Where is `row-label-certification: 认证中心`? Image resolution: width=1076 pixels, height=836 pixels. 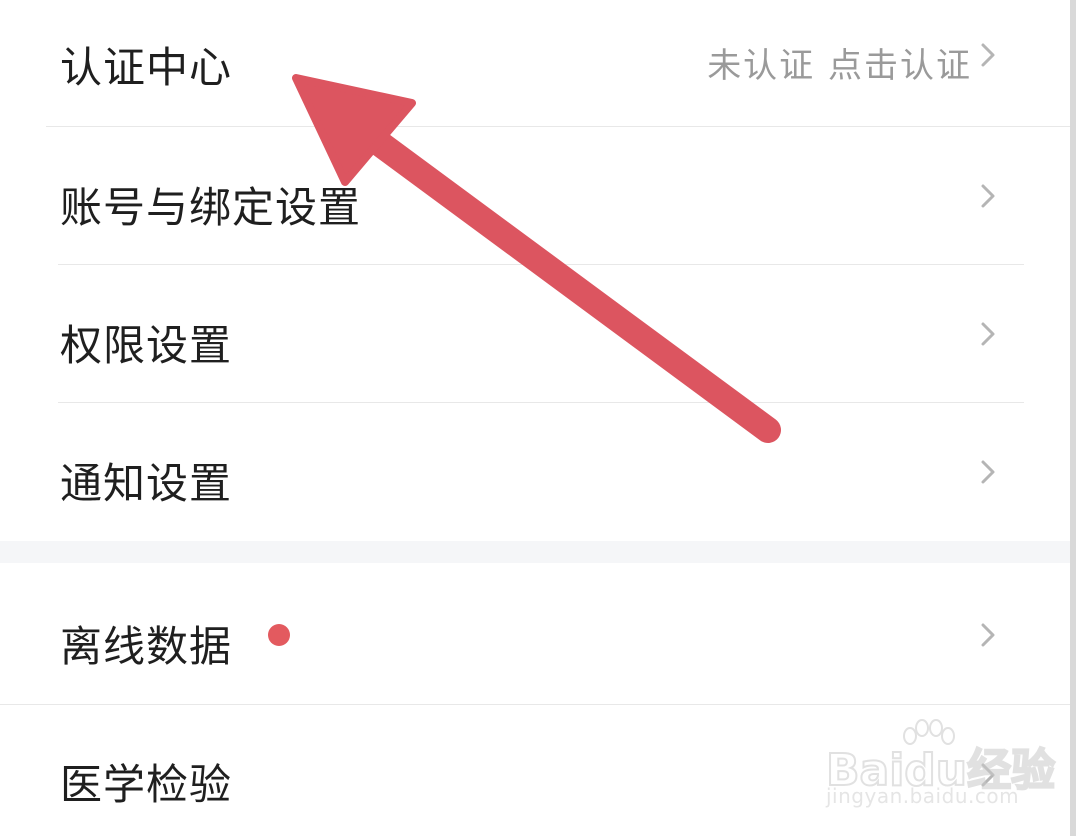
row-label-certification: 认证中心 is located at coordinates (146, 67).